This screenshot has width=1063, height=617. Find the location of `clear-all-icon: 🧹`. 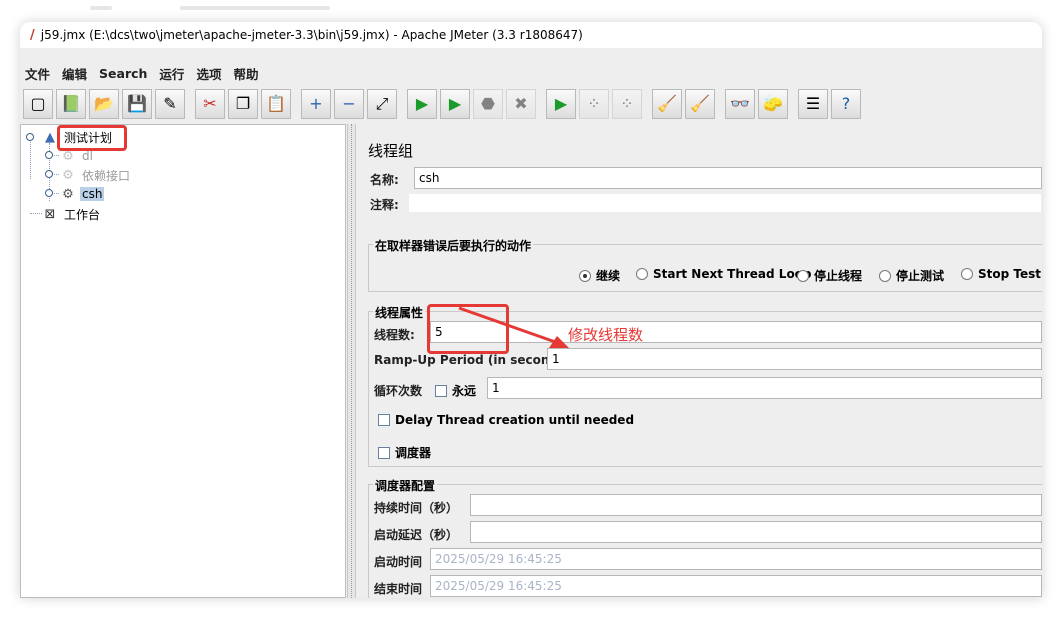

clear-all-icon: 🧹 is located at coordinates (700, 103).